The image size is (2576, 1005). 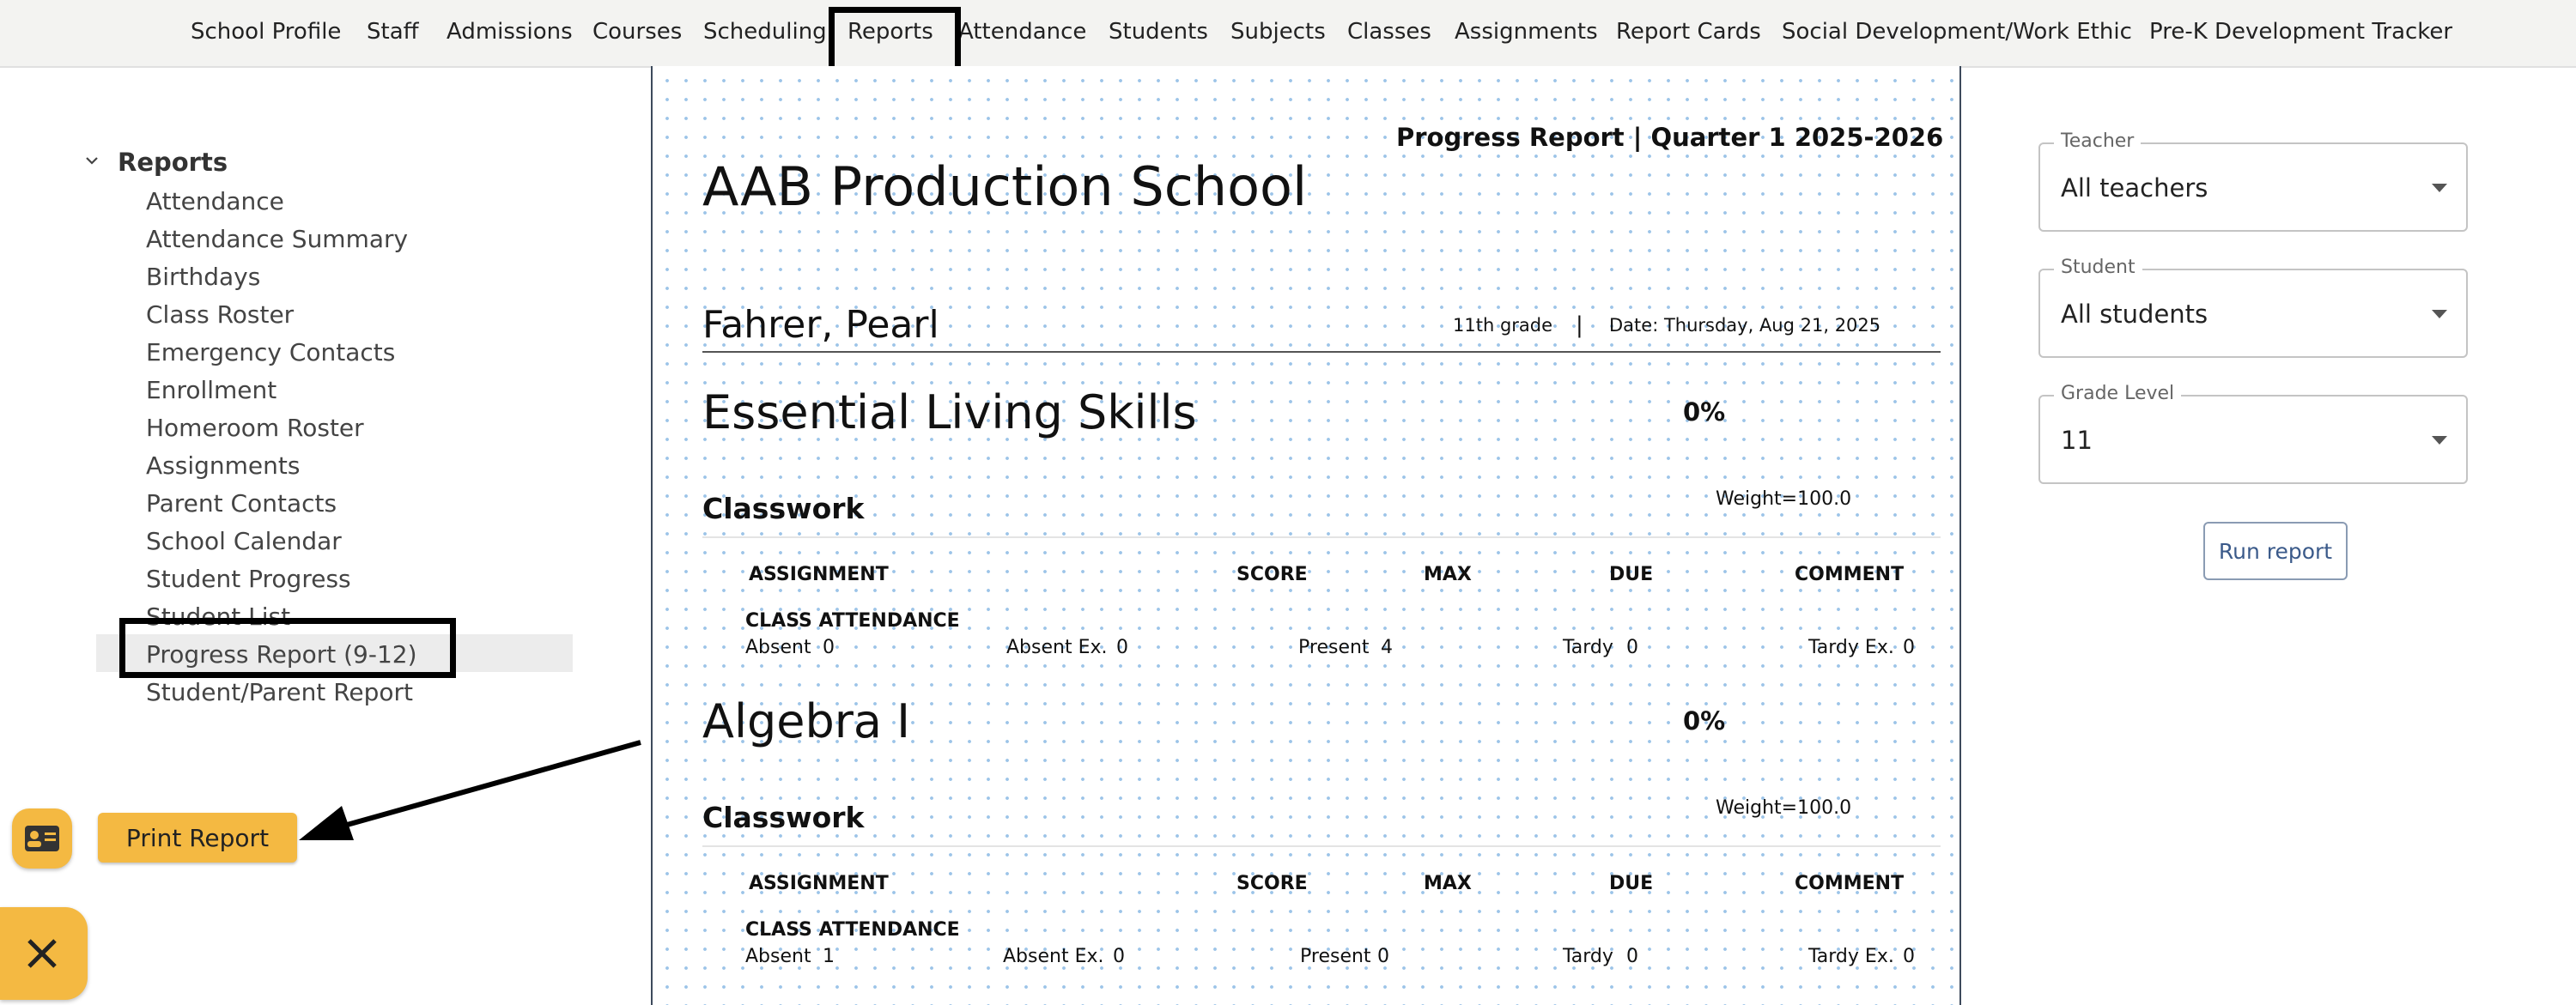 What do you see at coordinates (829, 647) in the screenshot?
I see `stat-absent-value: 0` at bounding box center [829, 647].